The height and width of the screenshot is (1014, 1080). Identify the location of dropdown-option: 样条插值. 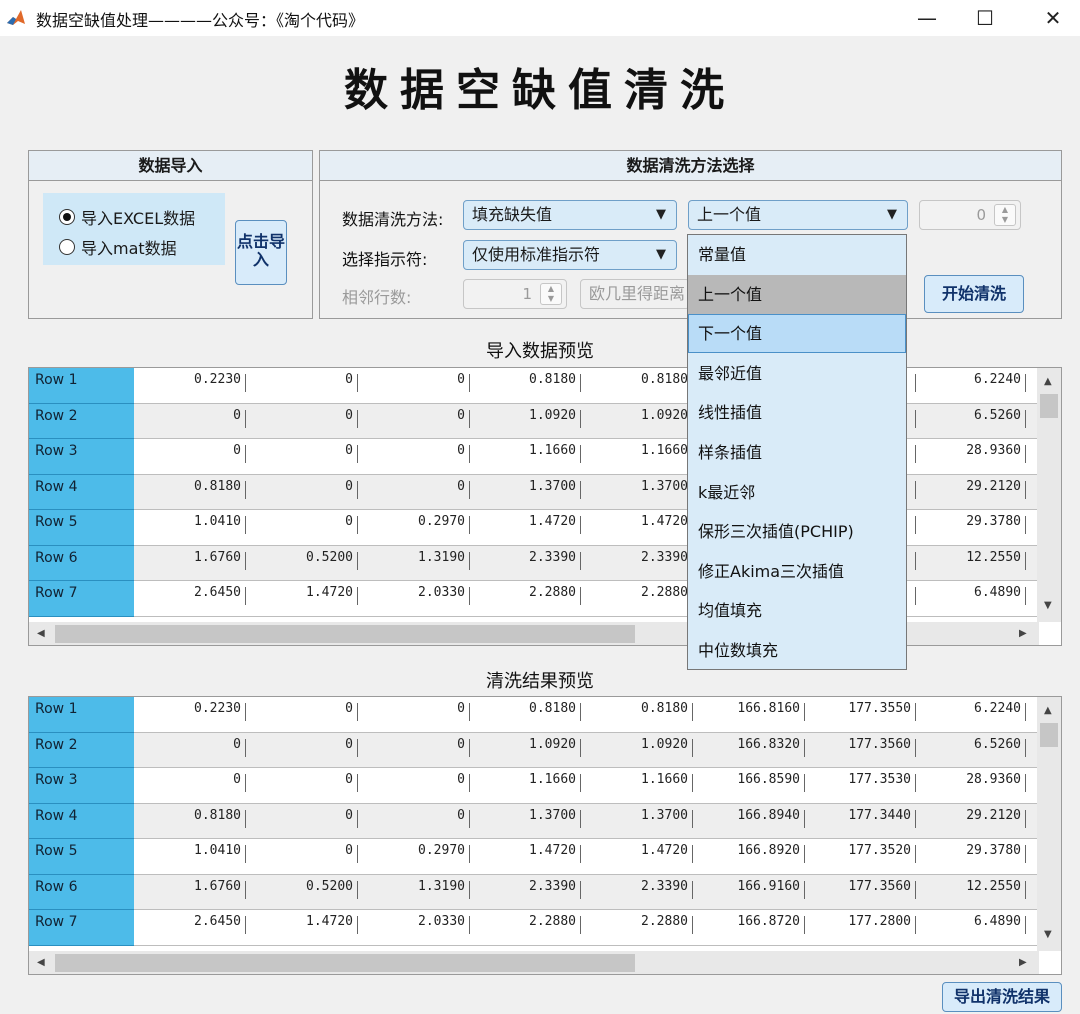
(797, 452).